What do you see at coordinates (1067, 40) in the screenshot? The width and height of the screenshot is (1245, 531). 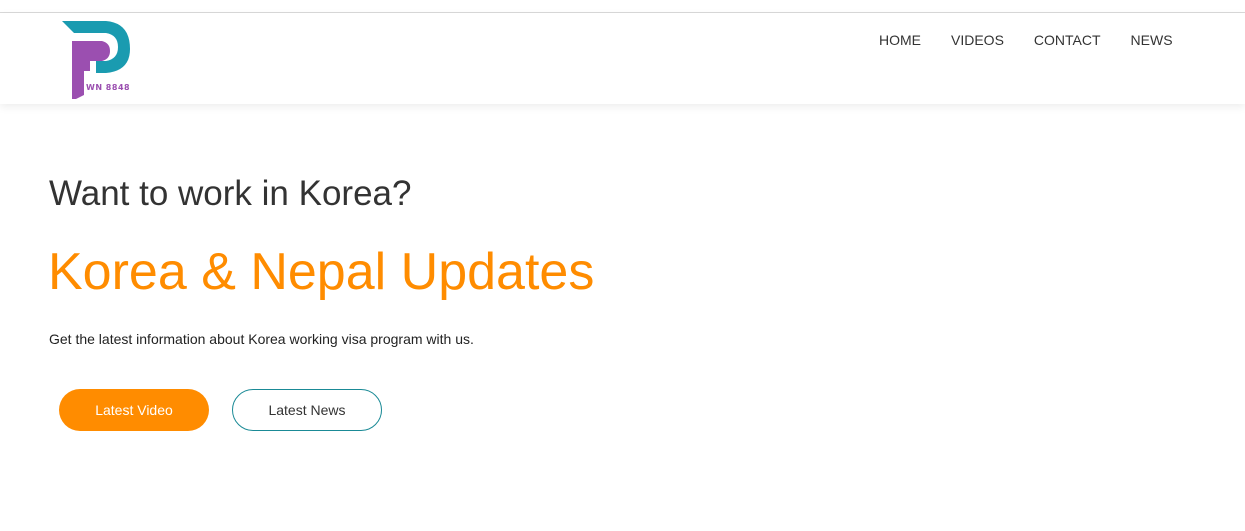 I see `nav-item-contact: CONTACT` at bounding box center [1067, 40].